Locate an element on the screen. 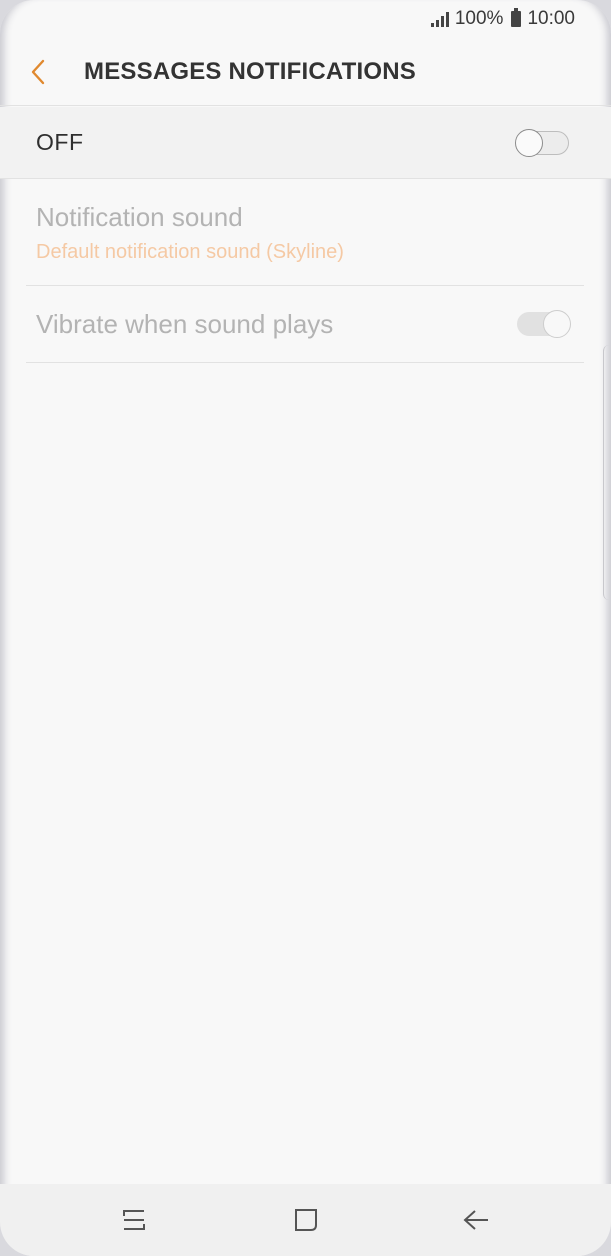 The height and width of the screenshot is (1256, 611). master-switch-label: OFF is located at coordinates (60, 142).